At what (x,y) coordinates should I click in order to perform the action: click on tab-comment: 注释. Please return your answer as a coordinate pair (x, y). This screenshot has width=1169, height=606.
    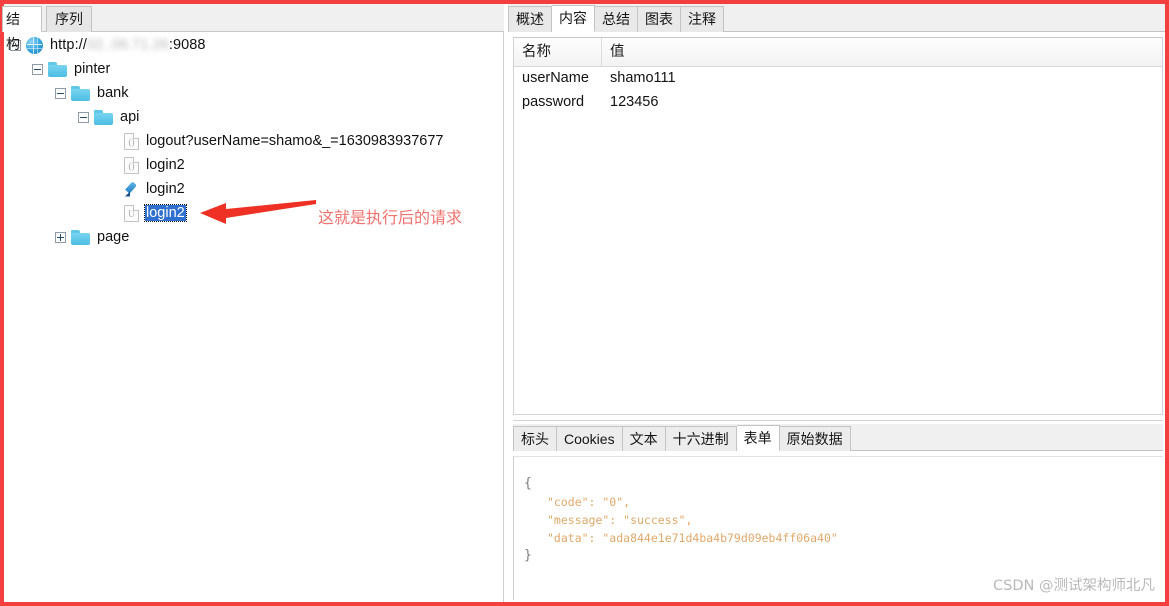
    Looking at the image, I should click on (702, 19).